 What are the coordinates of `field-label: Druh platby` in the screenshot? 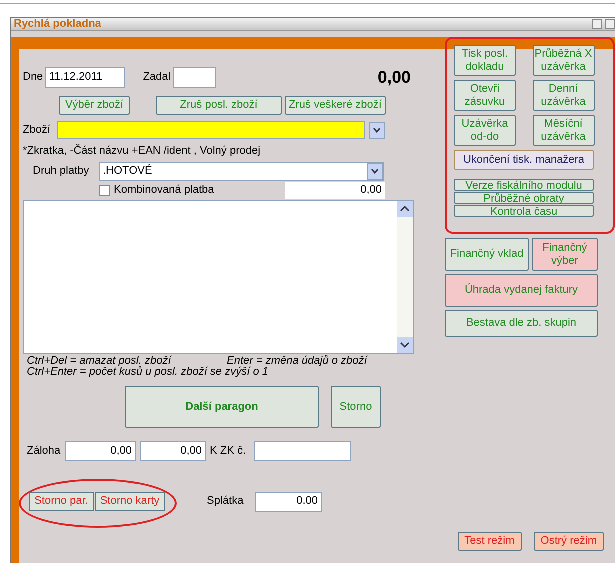 It's located at (61, 171).